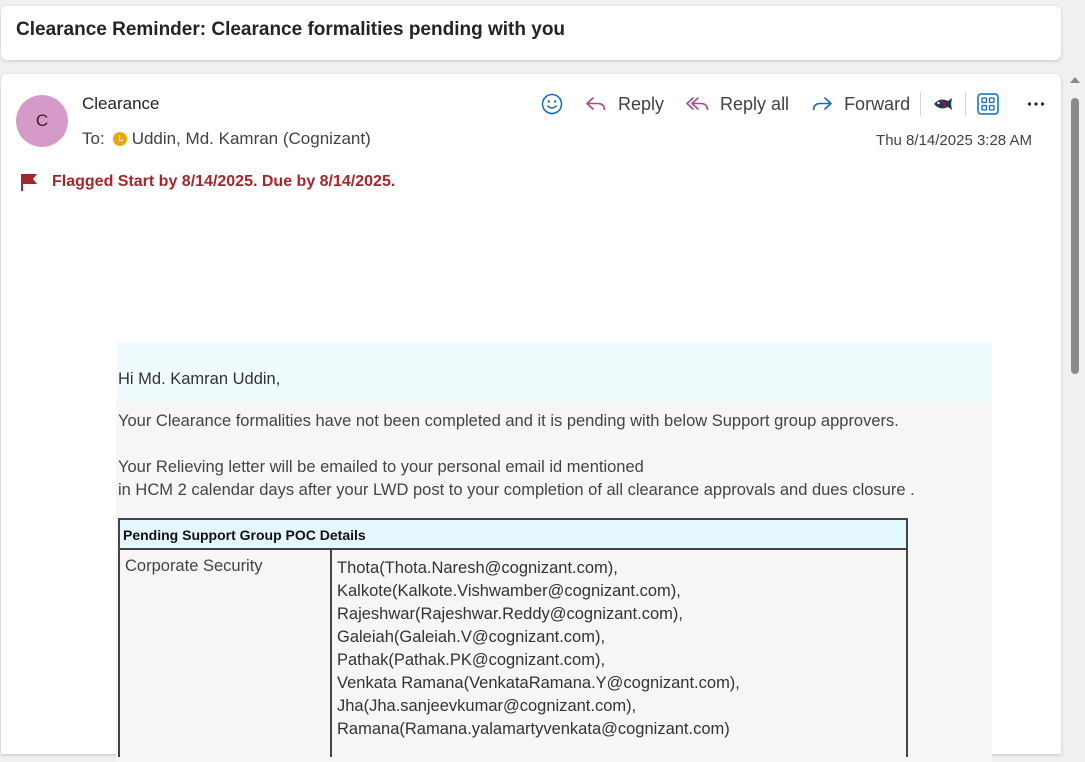 The height and width of the screenshot is (762, 1085). I want to click on poc-contact: Pathak(Pathak.PK@cognizant.com),, so click(538, 660).